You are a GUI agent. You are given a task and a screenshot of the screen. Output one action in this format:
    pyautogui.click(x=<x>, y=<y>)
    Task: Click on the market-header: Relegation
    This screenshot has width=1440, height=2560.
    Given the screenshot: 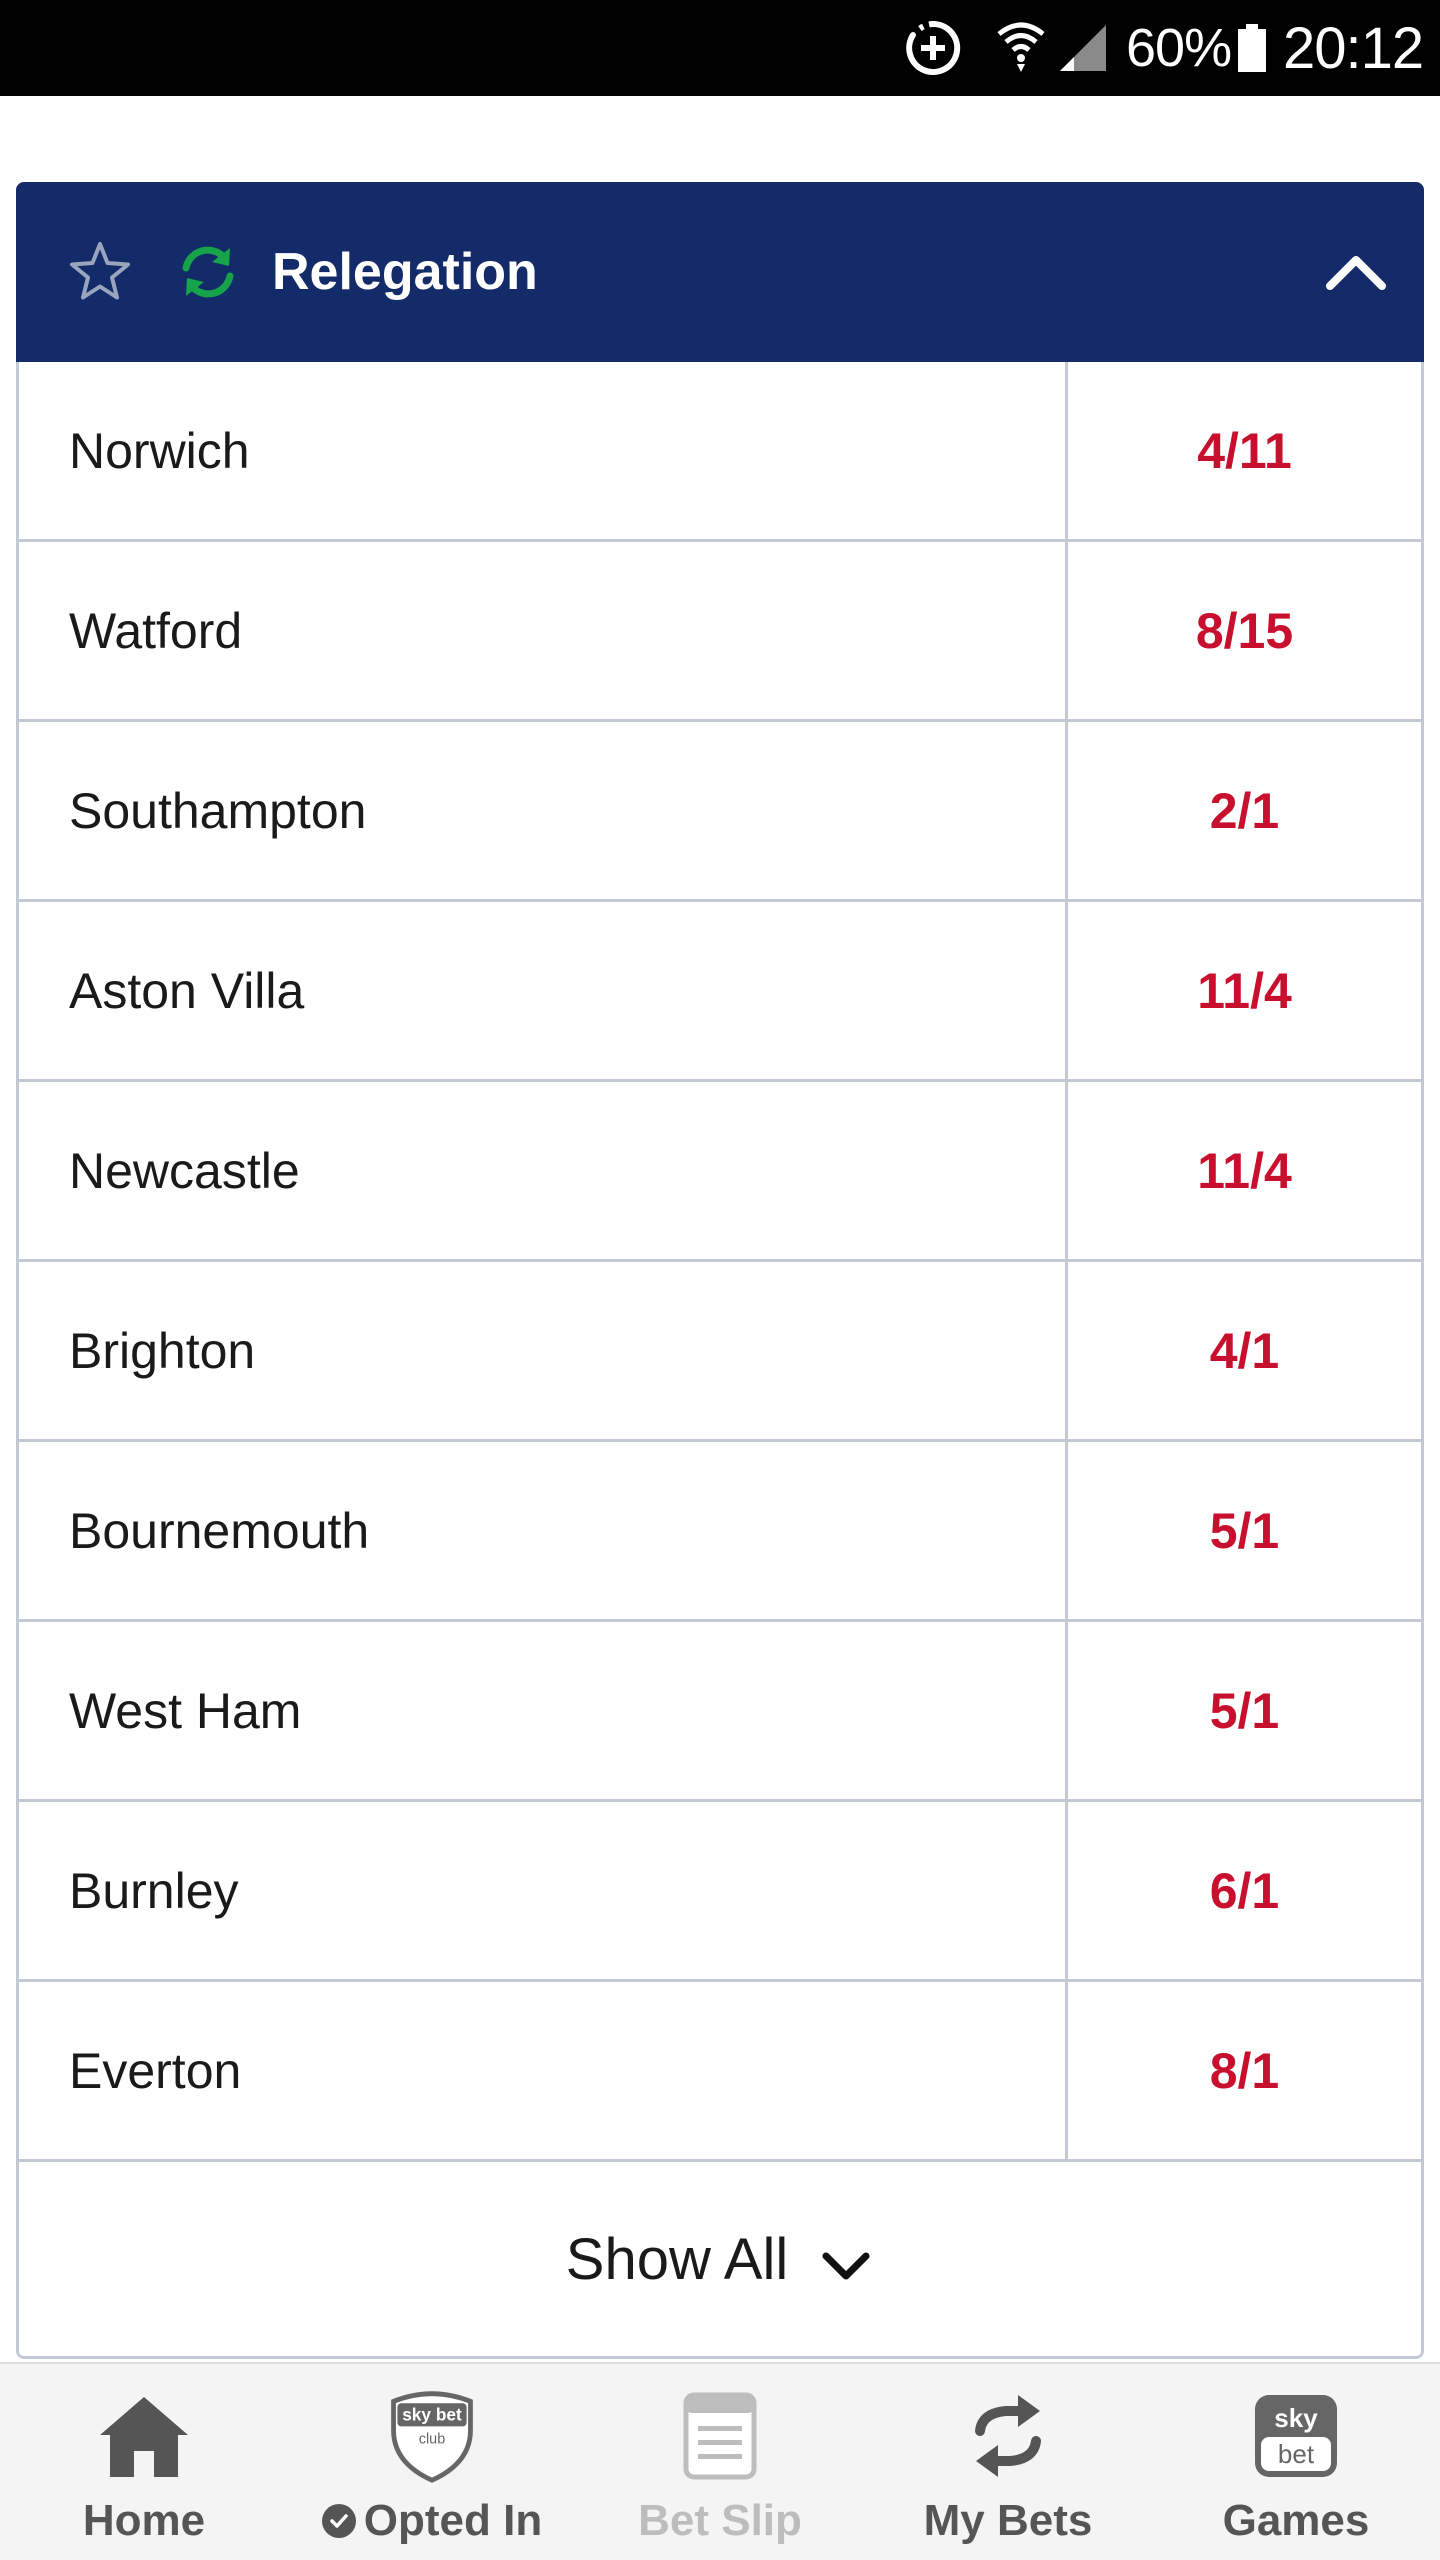 What is the action you would take?
    pyautogui.click(x=720, y=272)
    